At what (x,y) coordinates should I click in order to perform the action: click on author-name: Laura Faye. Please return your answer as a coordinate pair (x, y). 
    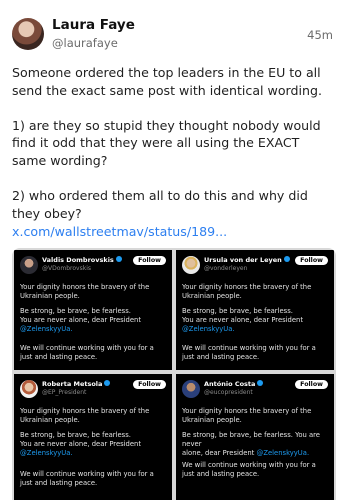
    Looking at the image, I should click on (93, 25).